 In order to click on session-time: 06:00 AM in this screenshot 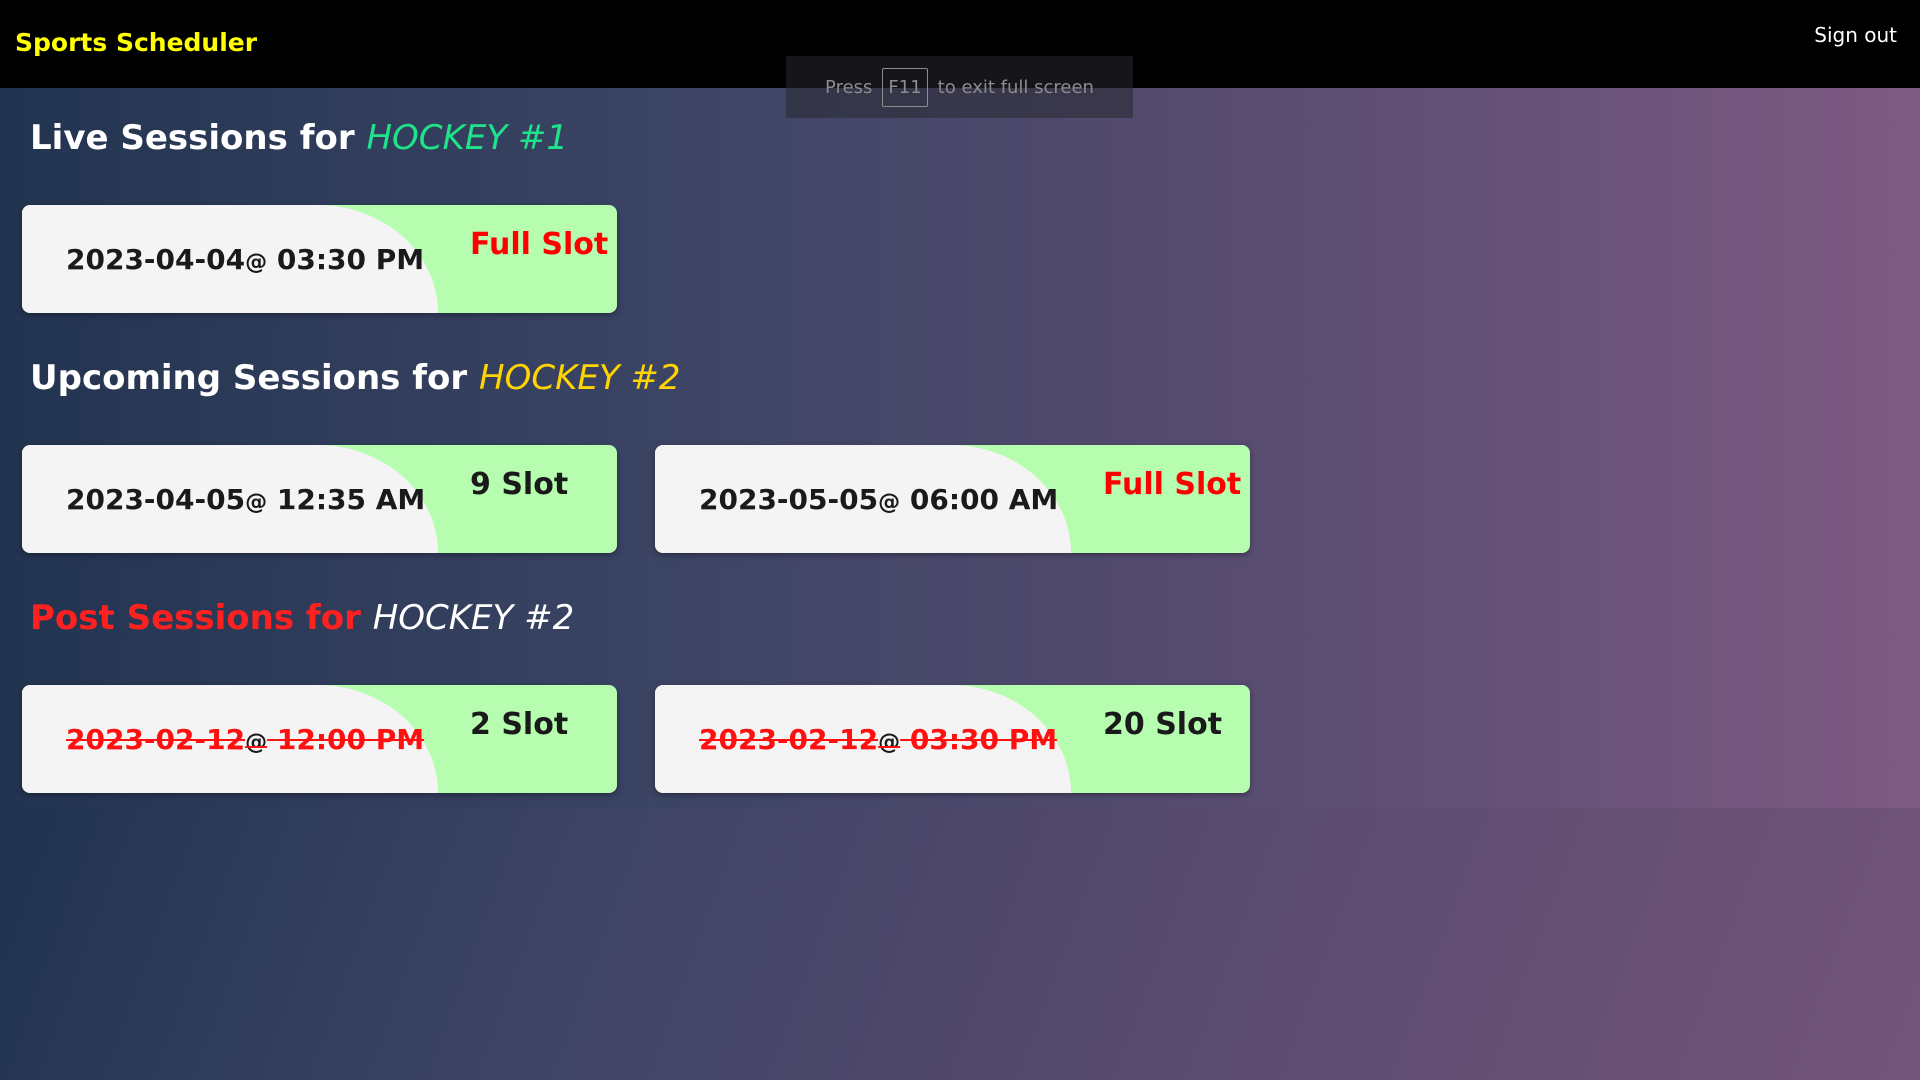, I will do `click(984, 499)`.